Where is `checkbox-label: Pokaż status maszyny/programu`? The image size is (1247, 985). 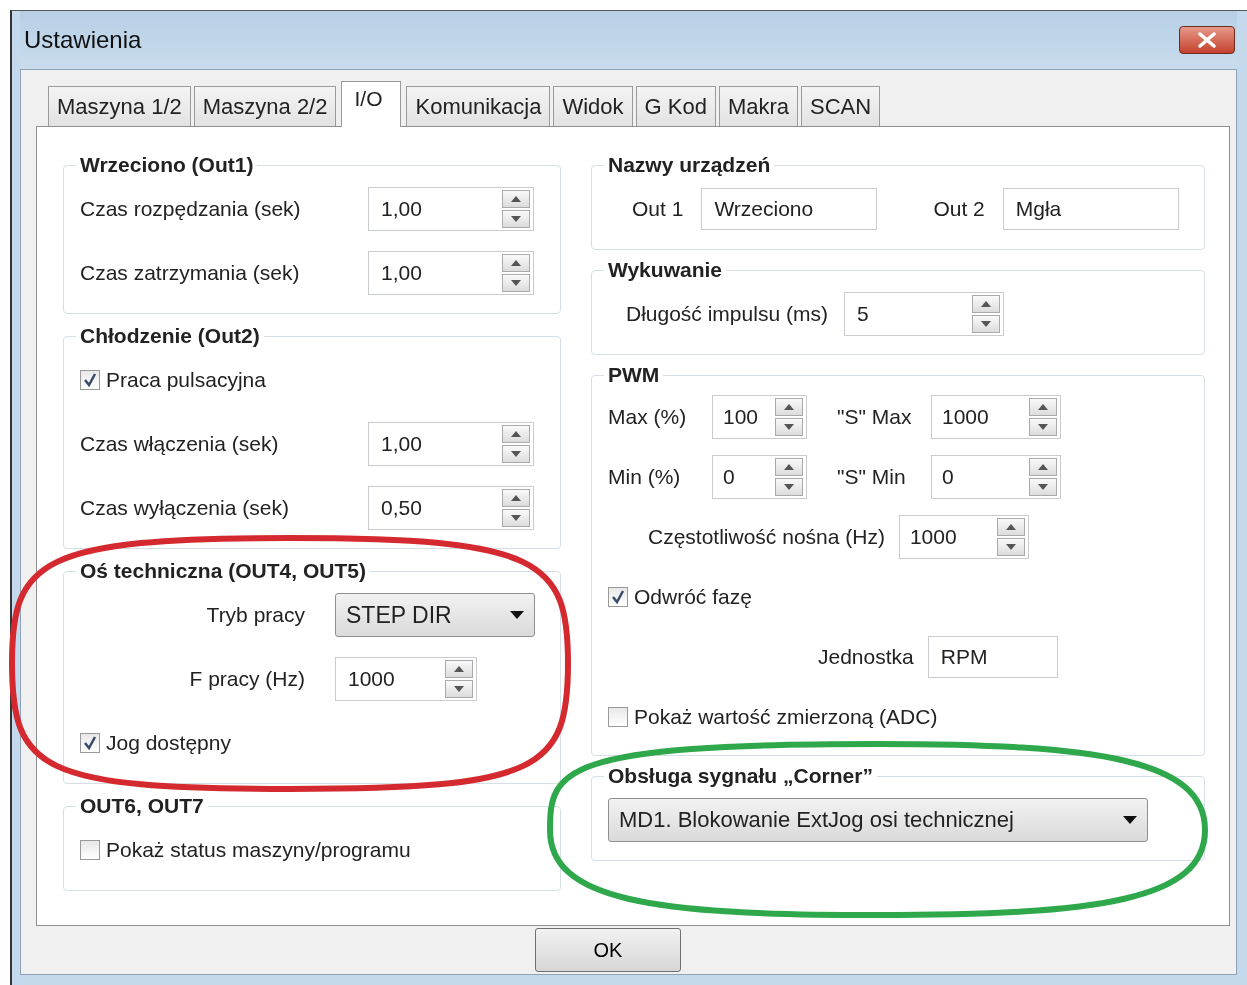
checkbox-label: Pokaż status maszyny/programu is located at coordinates (258, 850).